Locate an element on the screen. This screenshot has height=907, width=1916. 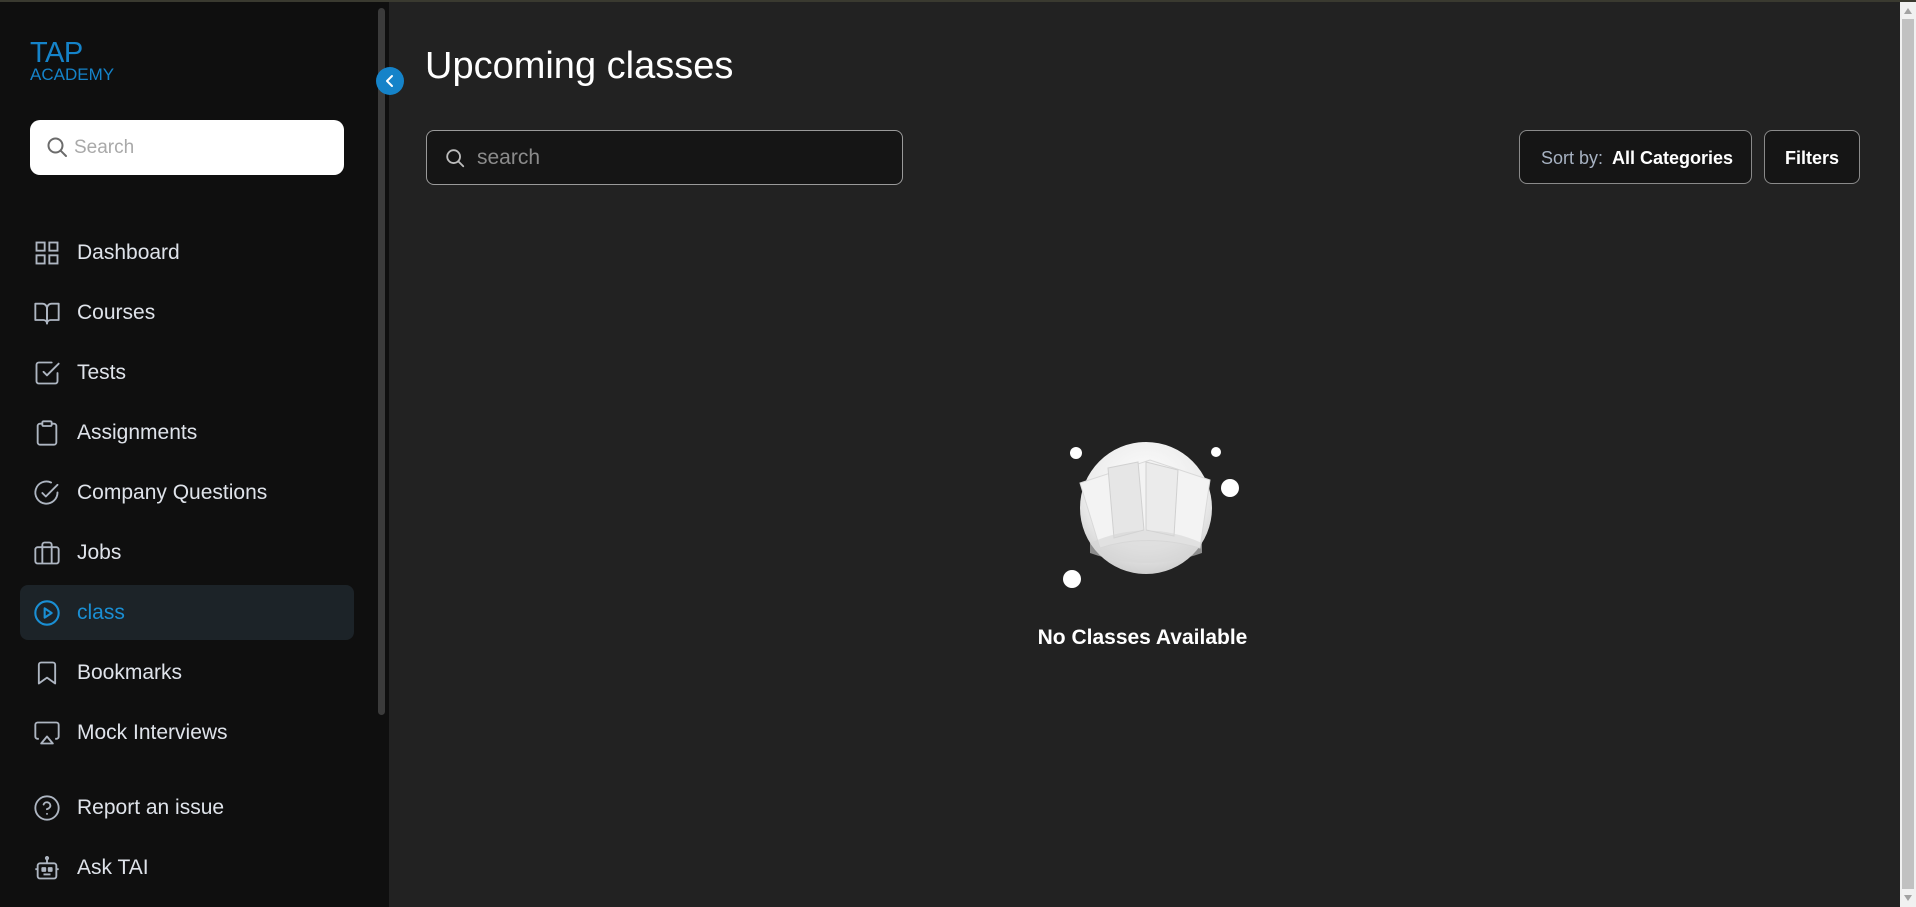
sidebar-item-label: Report an issue is located at coordinates (151, 807).